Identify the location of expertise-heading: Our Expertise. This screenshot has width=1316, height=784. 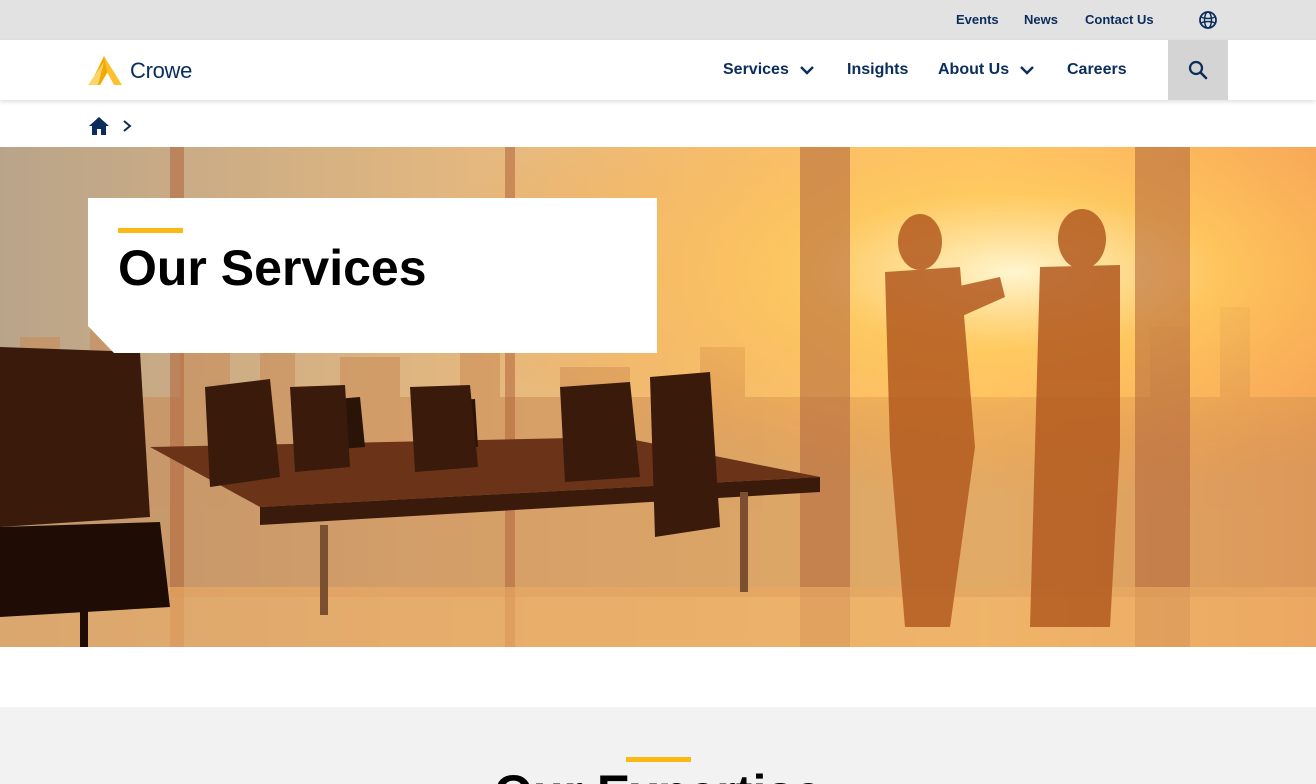
(658, 774).